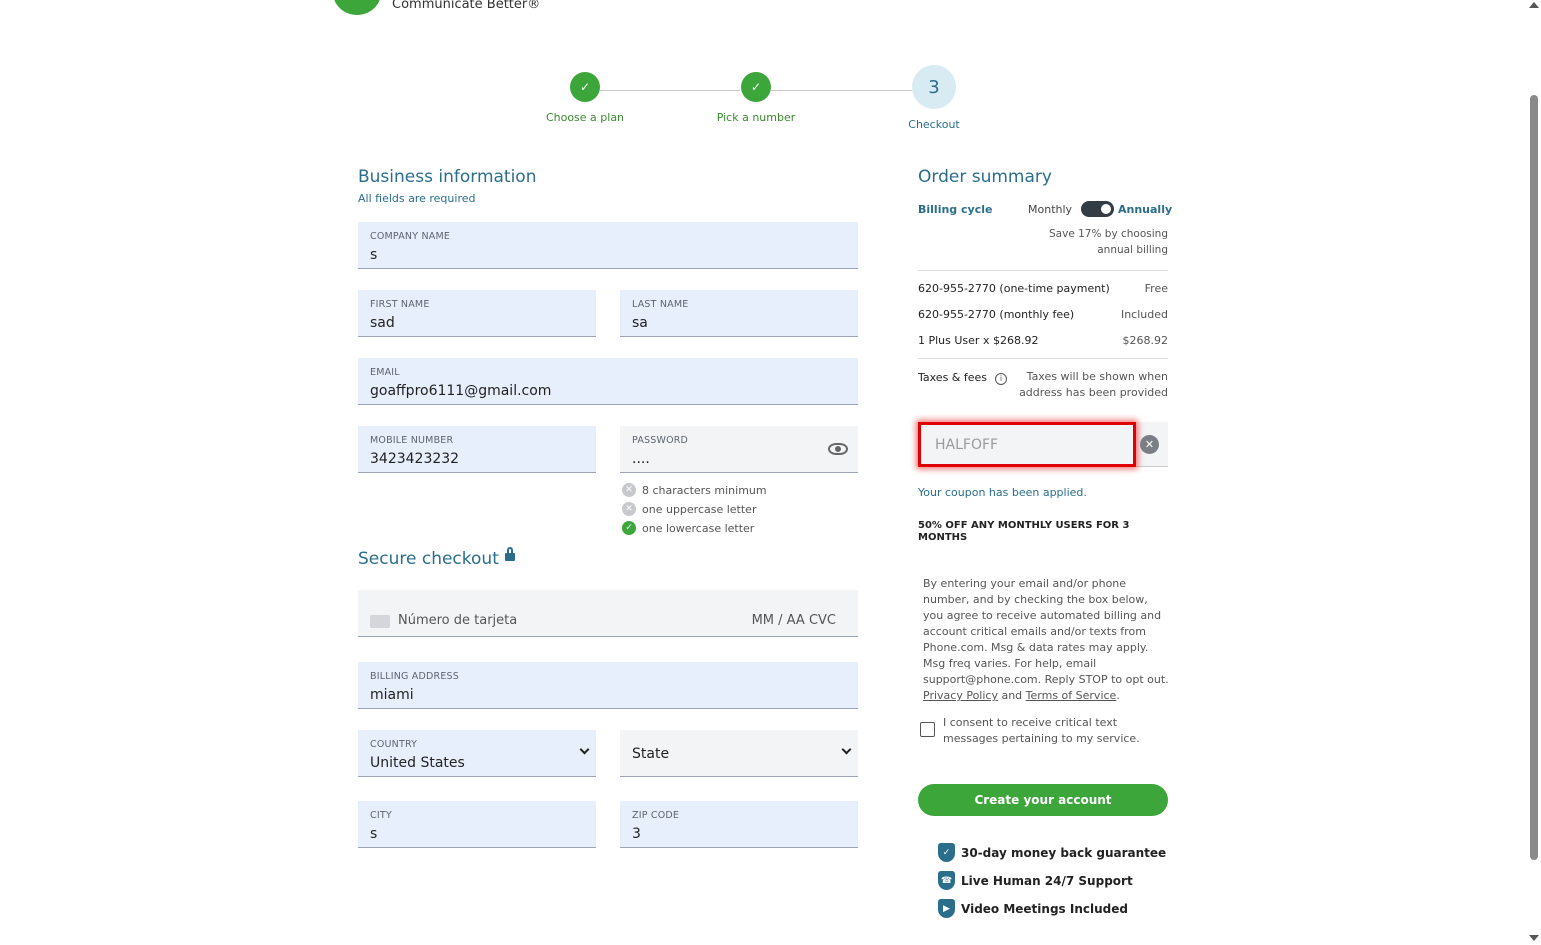 Image resolution: width=1541 pixels, height=945 pixels. I want to click on scroll-down-icon, so click(1534, 938).